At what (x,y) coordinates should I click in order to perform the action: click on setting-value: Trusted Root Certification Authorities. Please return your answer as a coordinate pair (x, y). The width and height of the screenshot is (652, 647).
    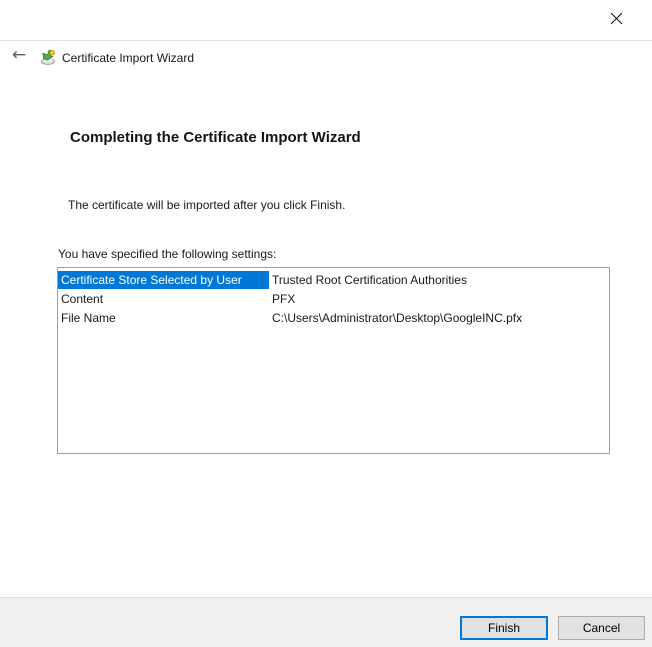
    Looking at the image, I should click on (369, 279).